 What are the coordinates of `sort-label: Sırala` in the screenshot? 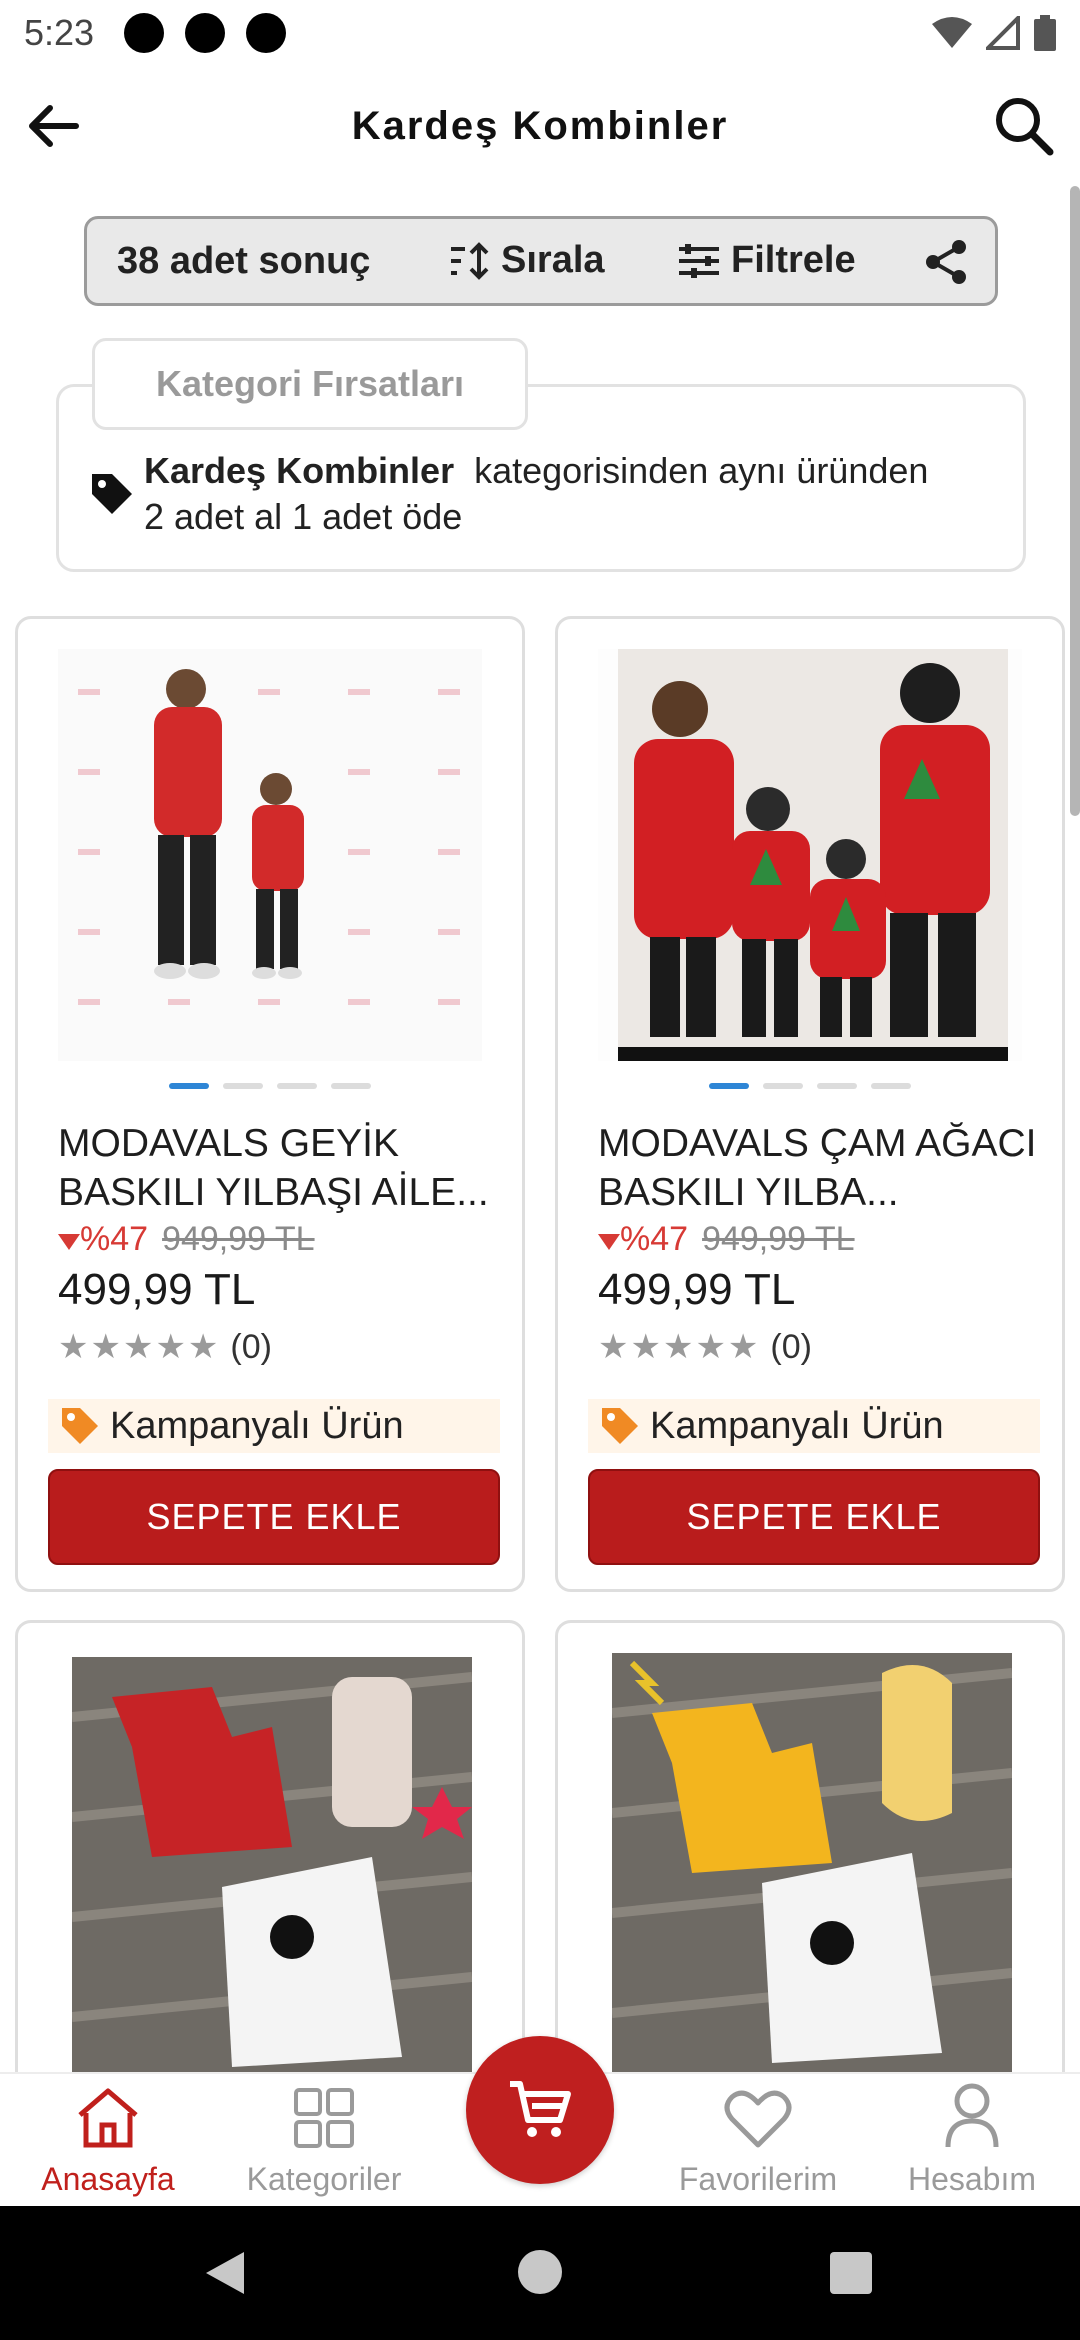 It's located at (553, 260).